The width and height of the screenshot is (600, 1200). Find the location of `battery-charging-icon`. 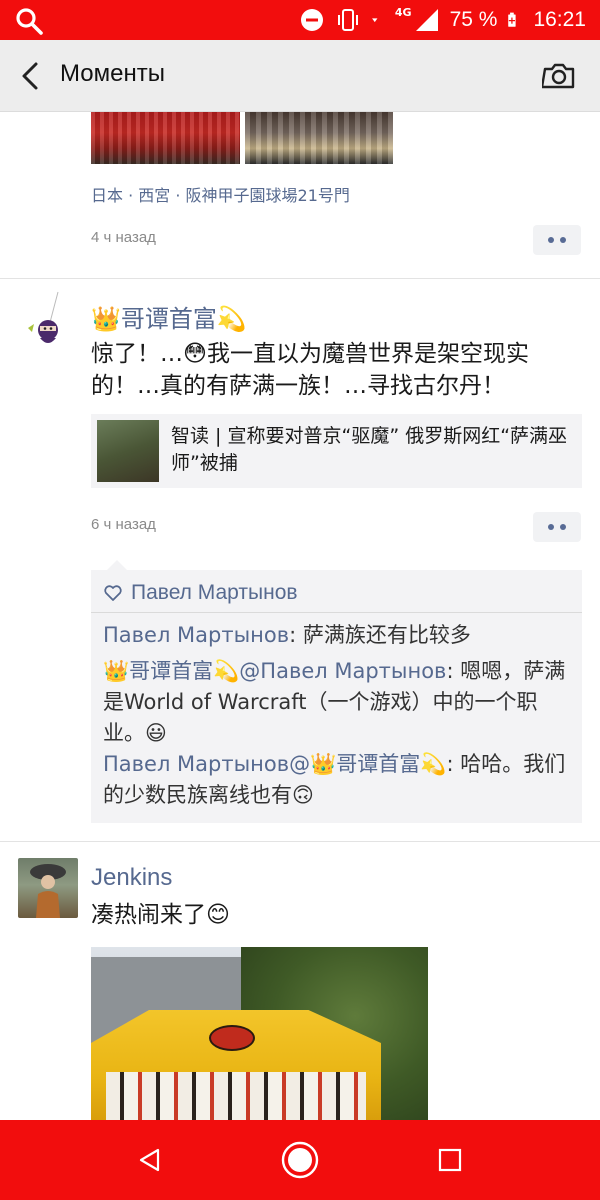

battery-charging-icon is located at coordinates (512, 19).